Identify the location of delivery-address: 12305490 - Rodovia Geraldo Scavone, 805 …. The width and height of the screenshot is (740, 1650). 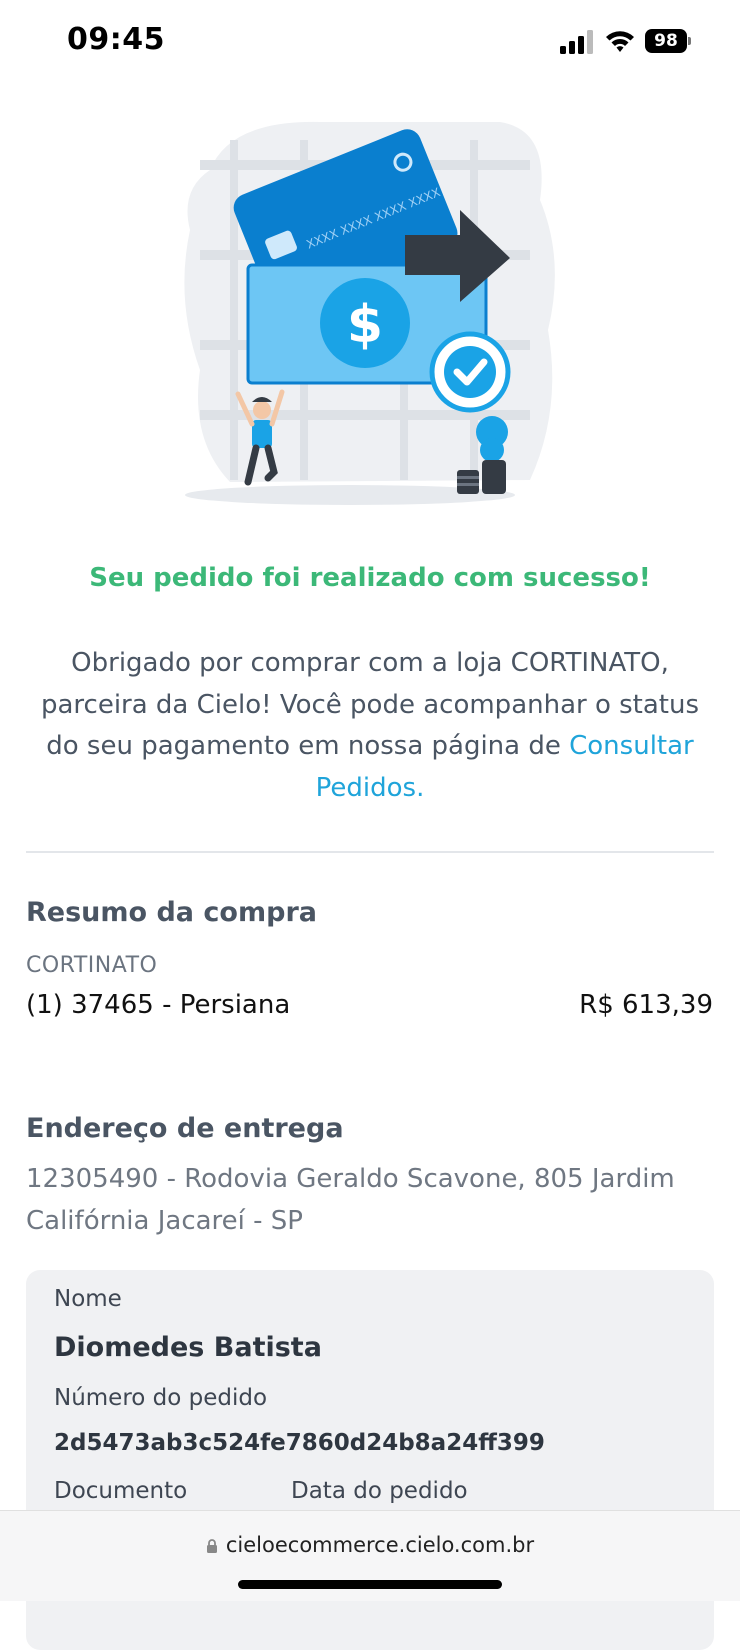
(350, 1200).